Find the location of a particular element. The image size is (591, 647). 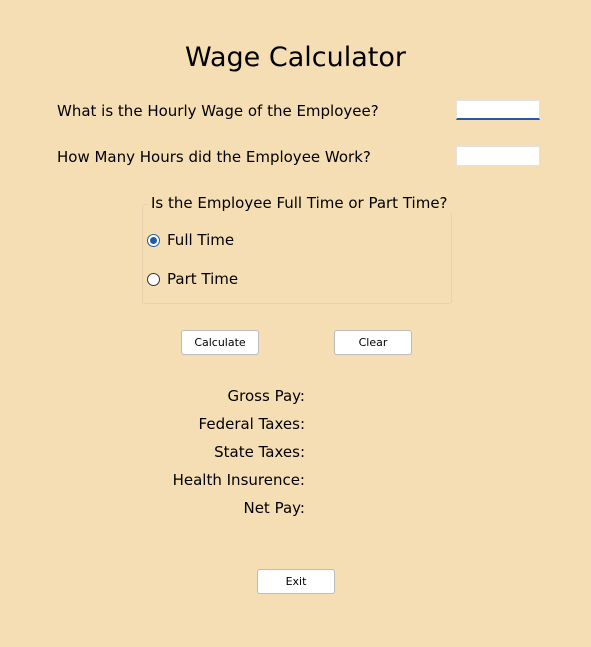

state-taxes-label: State Taxes: is located at coordinates (259, 452).